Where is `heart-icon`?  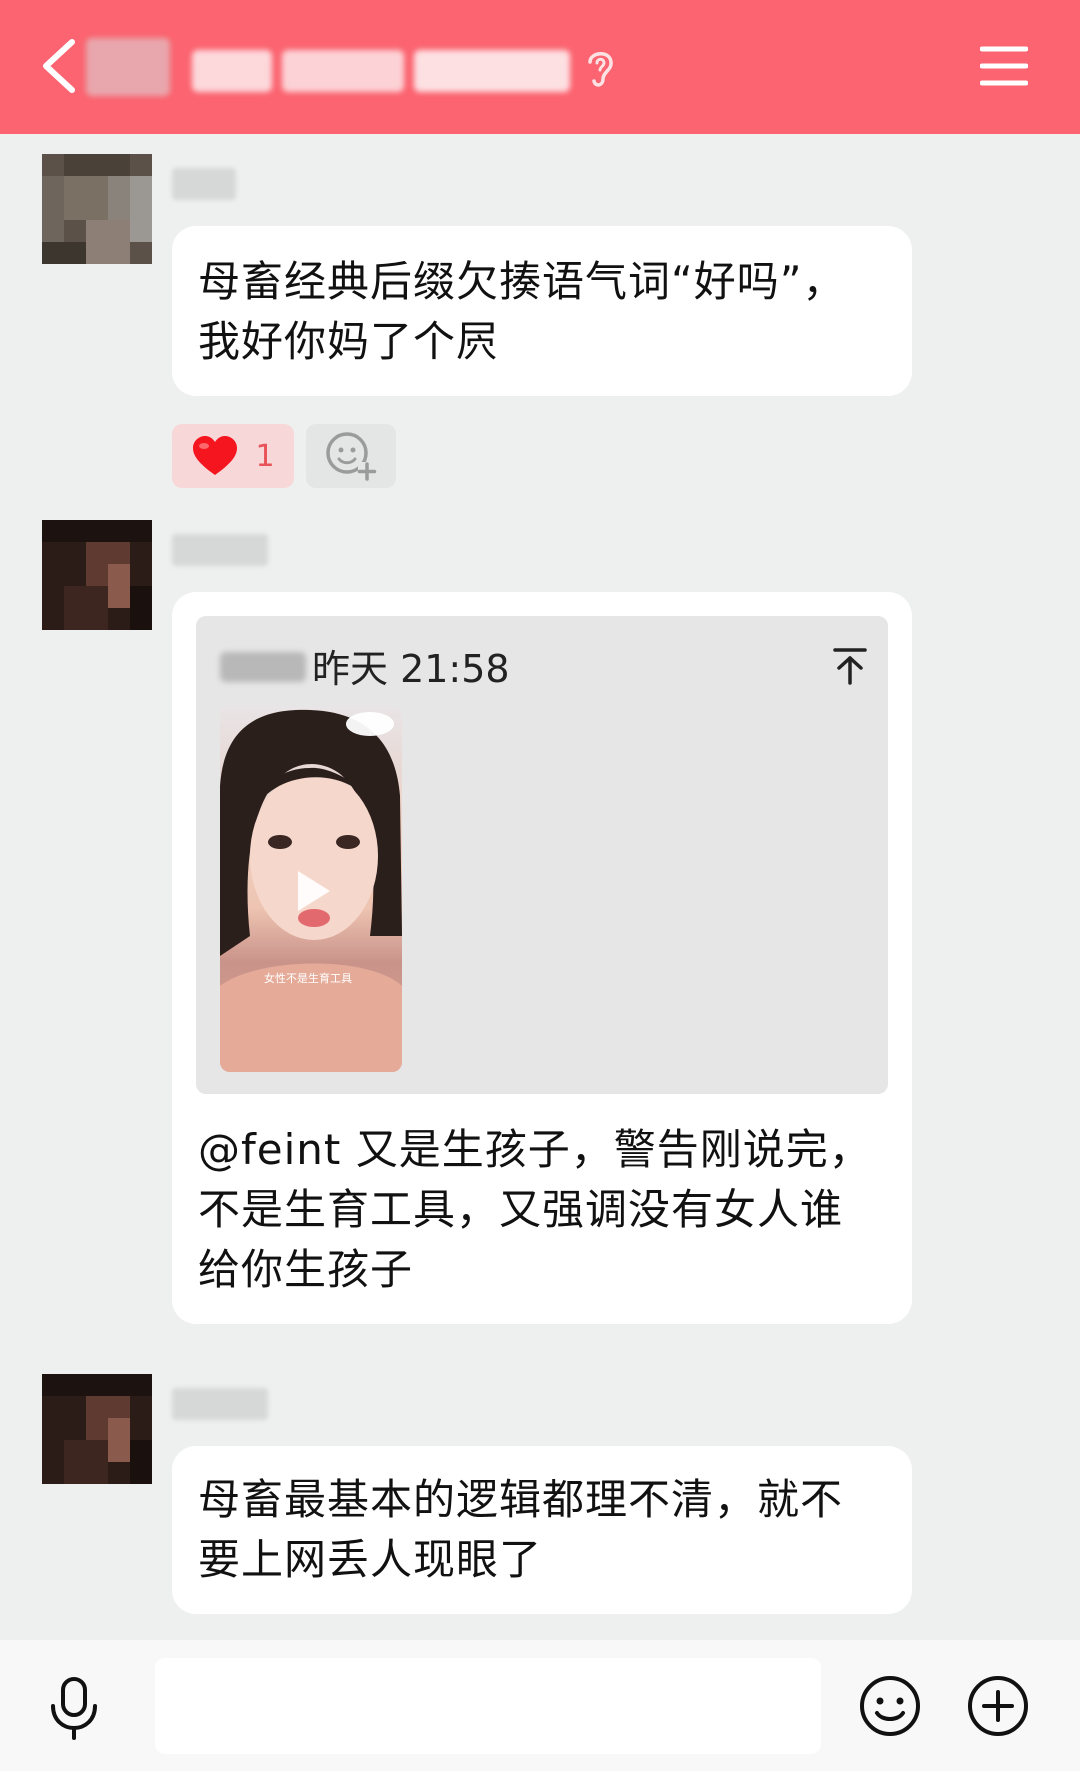 heart-icon is located at coordinates (215, 455).